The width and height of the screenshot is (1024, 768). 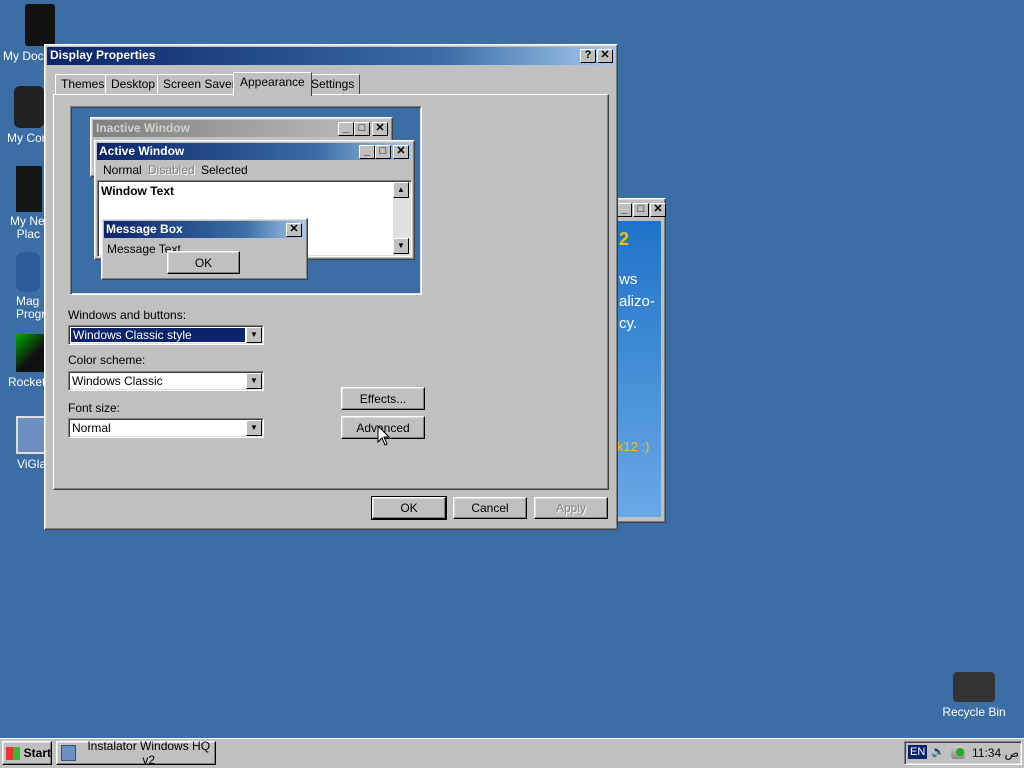 What do you see at coordinates (588, 56) in the screenshot?
I see `help-icon: ?` at bounding box center [588, 56].